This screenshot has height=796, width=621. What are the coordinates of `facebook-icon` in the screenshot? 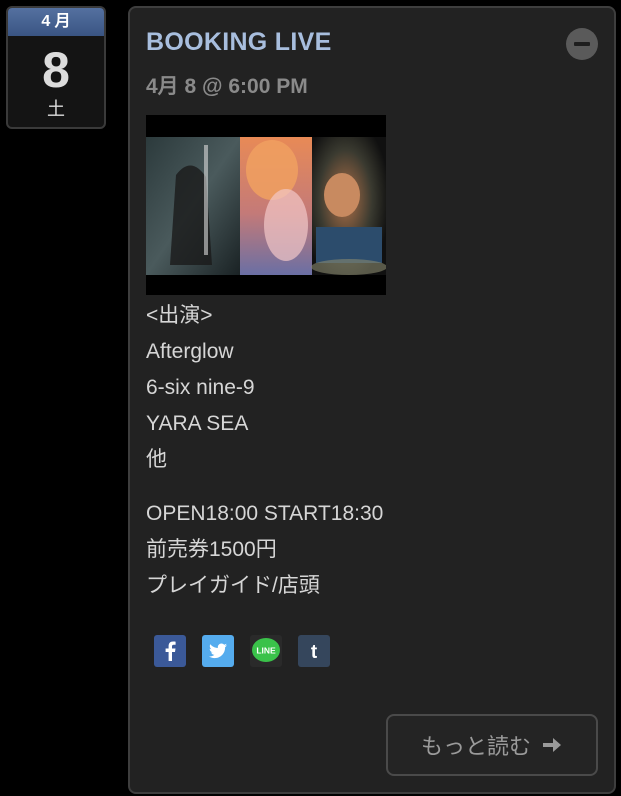 It's located at (170, 651).